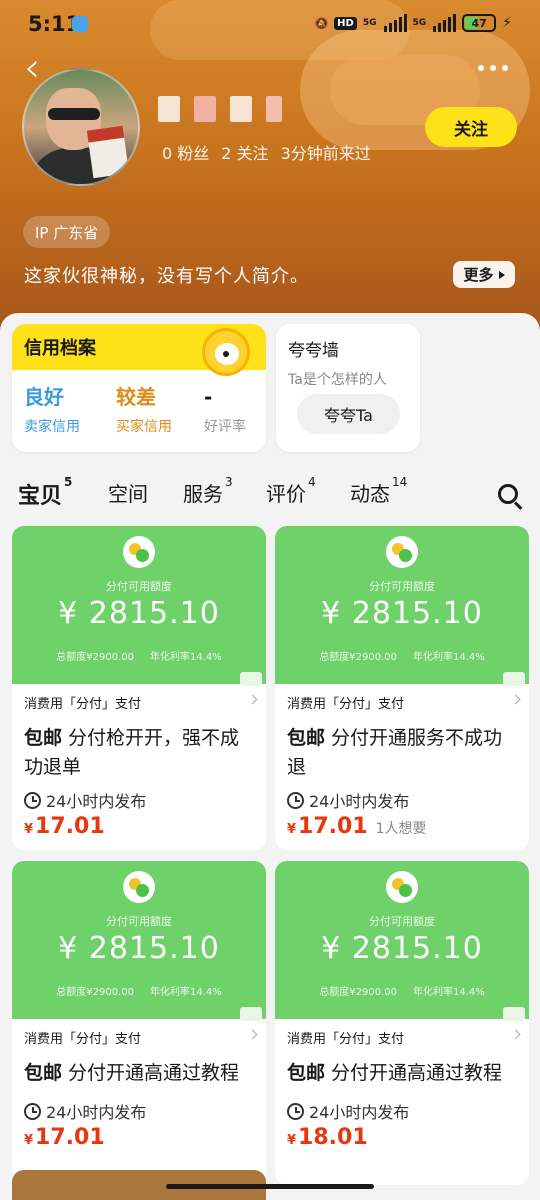  I want to click on wants-count: 1人想要, so click(401, 829).